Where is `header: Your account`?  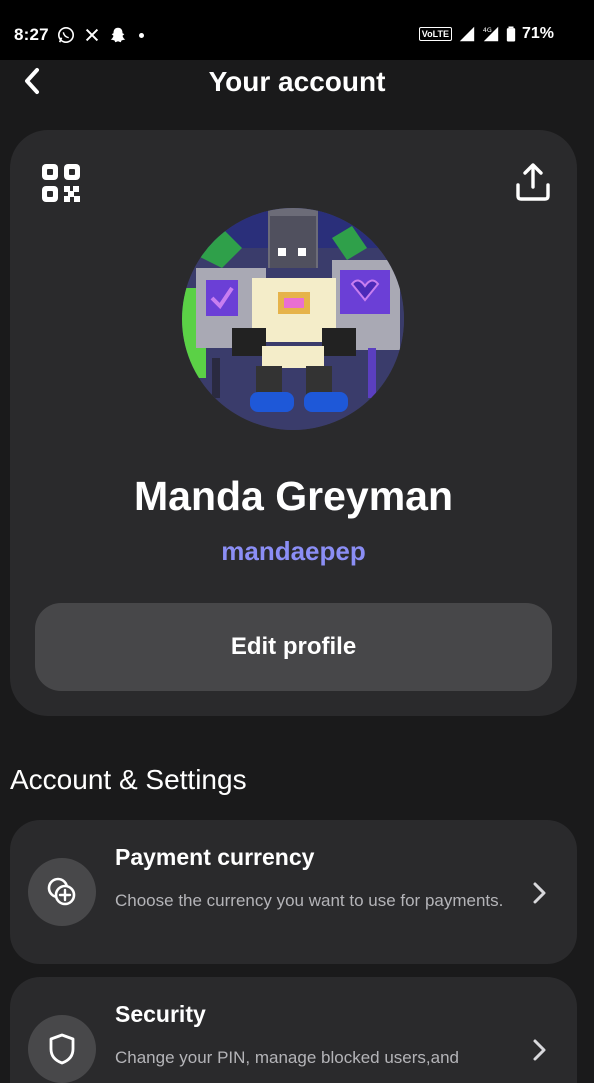
header: Your account is located at coordinates (297, 83).